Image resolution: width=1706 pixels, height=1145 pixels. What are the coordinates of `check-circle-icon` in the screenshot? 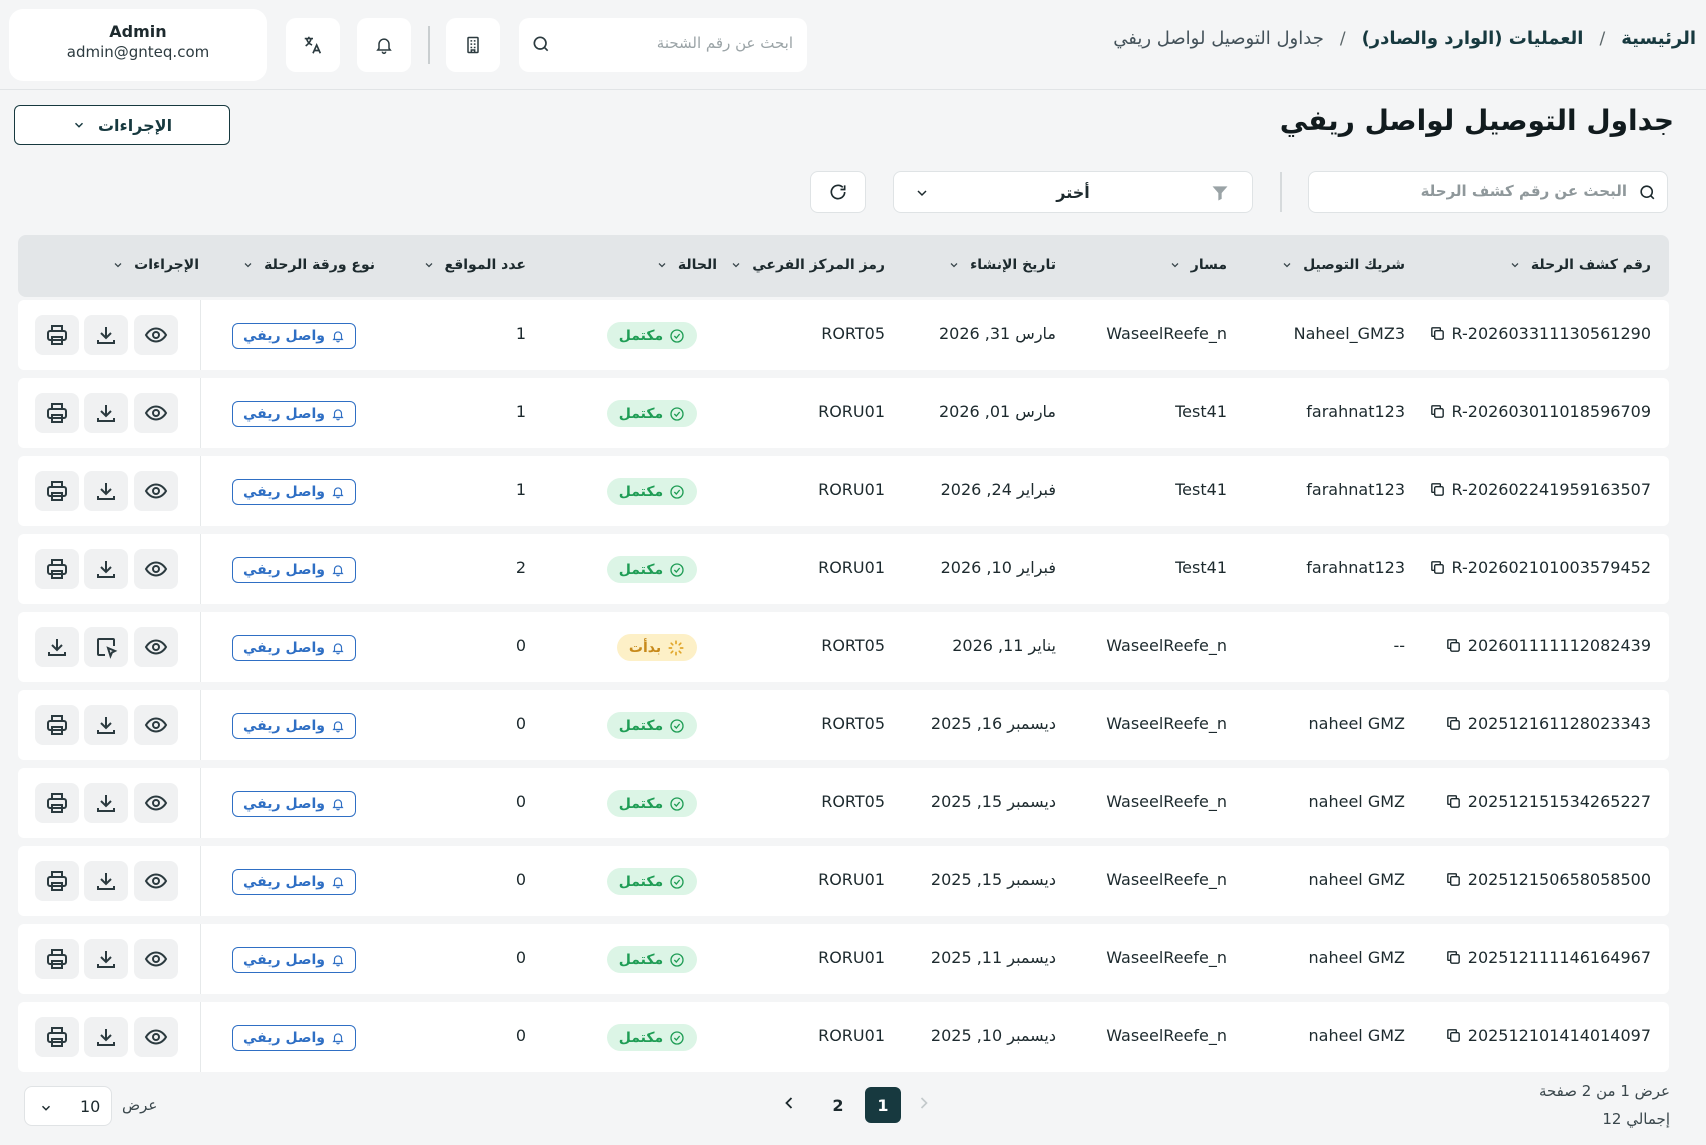 It's located at (677, 804).